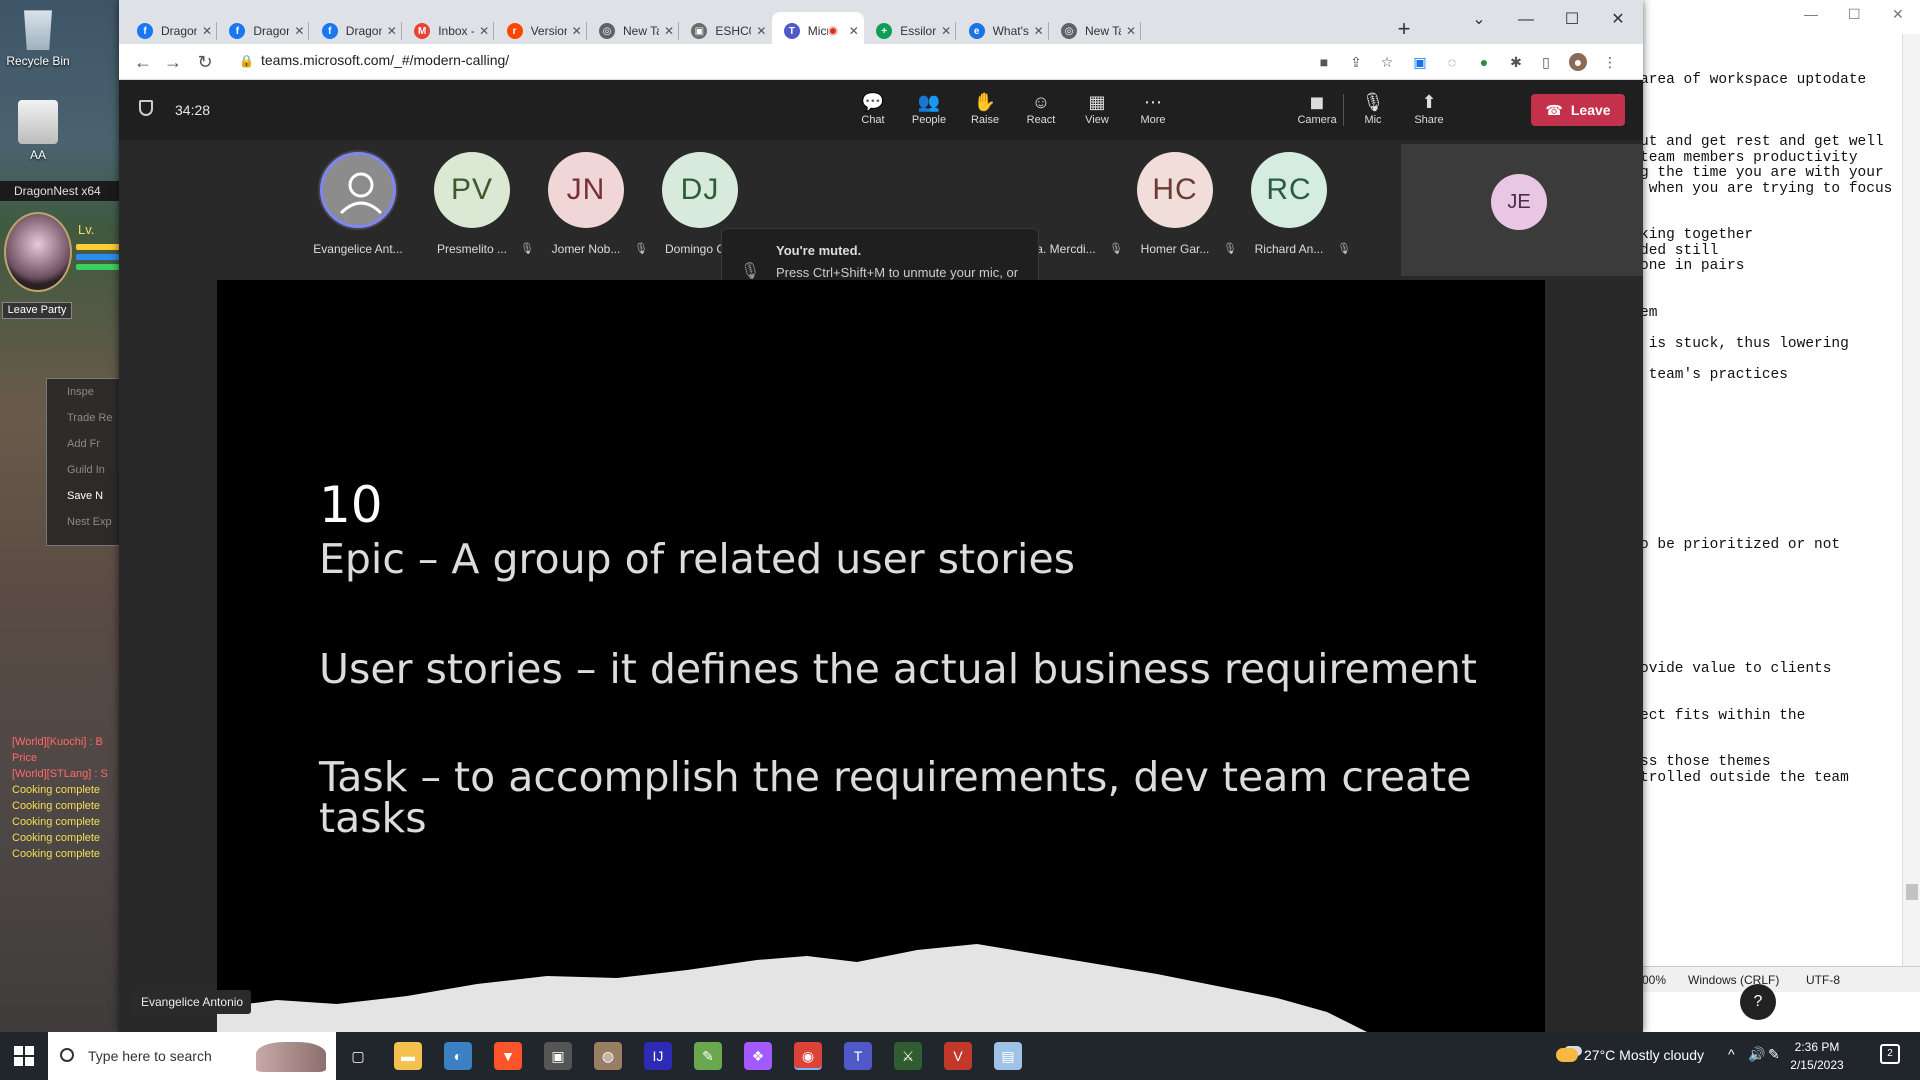  What do you see at coordinates (508, 1056) in the screenshot?
I see `brave-browser-icon: ▼` at bounding box center [508, 1056].